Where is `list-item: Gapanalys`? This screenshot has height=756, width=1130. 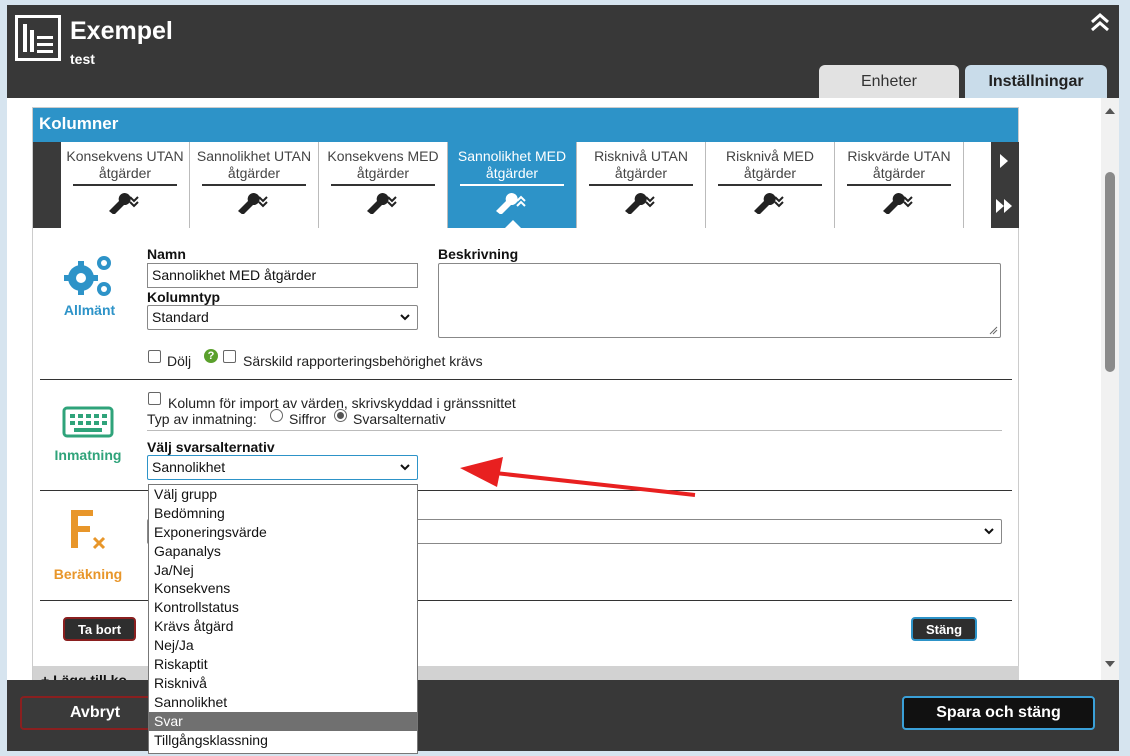
list-item: Gapanalys is located at coordinates (283, 551).